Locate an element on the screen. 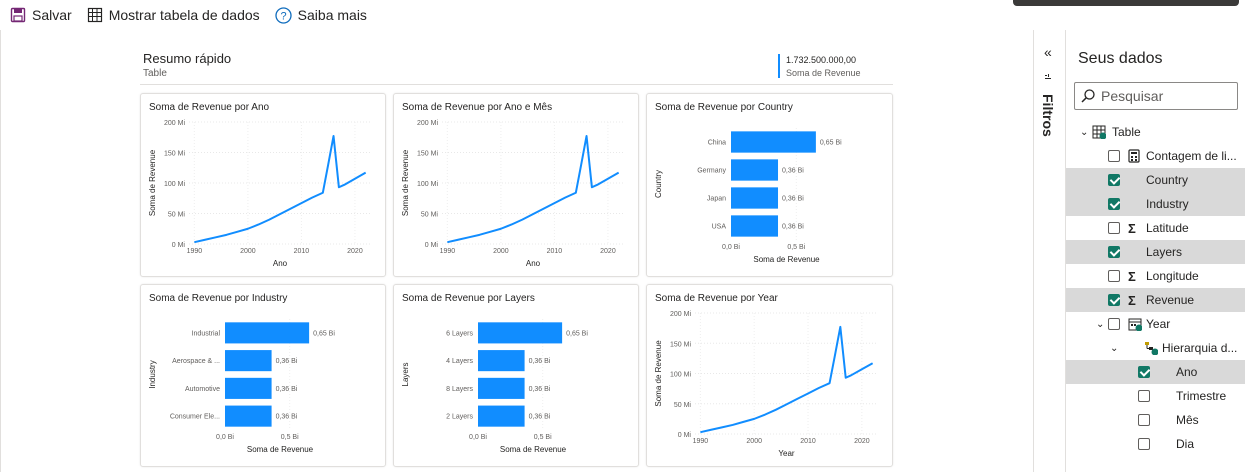 The height and width of the screenshot is (472, 1245). field-label: Country is located at coordinates (1167, 180).